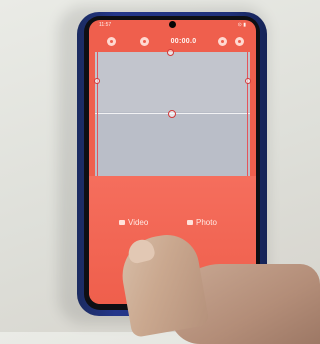  Describe the element at coordinates (241, 25) in the screenshot. I see `status-icons: ⊙ ▮` at that location.